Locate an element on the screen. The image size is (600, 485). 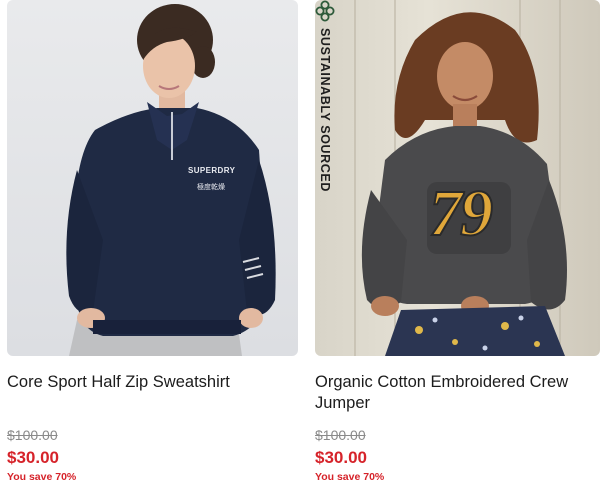
sustainably-sourced-badge: SUSTAINABLY SOURCED is located at coordinates (328, 105).